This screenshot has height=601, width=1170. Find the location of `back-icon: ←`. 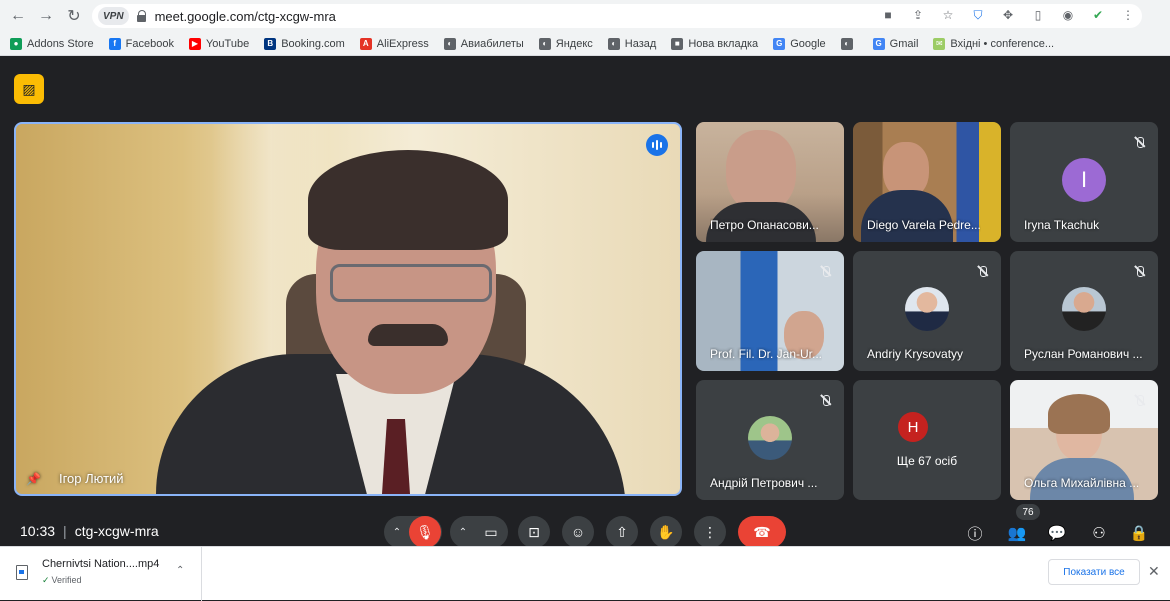

back-icon: ← is located at coordinates (18, 16).